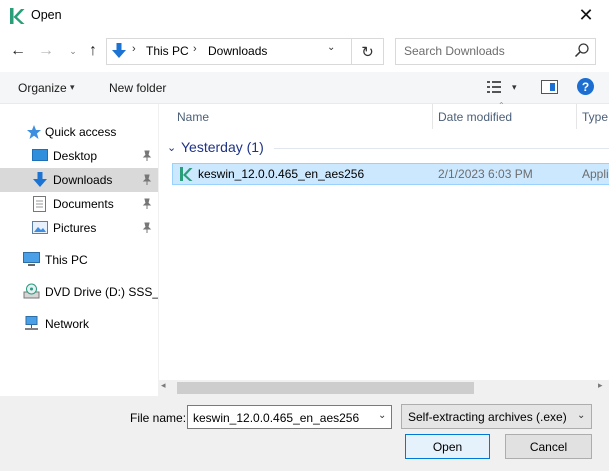 The height and width of the screenshot is (471, 609). I want to click on file-name-value: keswin_12.0.0.465_en_aes256, so click(276, 418).